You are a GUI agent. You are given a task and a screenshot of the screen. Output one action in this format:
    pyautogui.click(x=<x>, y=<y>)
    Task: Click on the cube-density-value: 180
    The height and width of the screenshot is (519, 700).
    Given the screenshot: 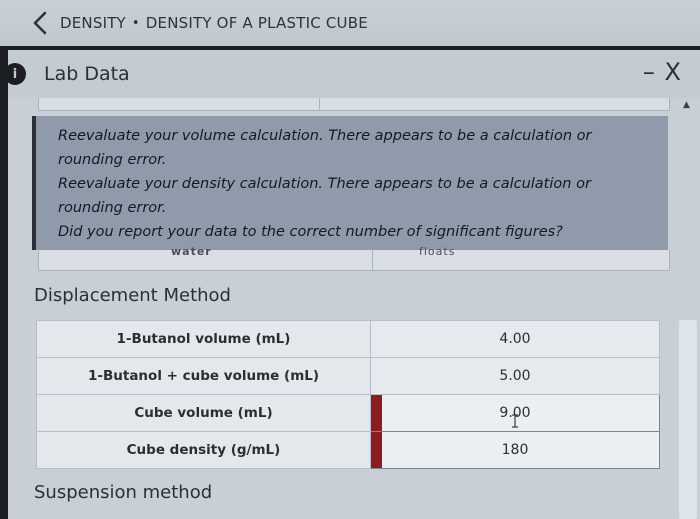 What is the action you would take?
    pyautogui.click(x=515, y=450)
    